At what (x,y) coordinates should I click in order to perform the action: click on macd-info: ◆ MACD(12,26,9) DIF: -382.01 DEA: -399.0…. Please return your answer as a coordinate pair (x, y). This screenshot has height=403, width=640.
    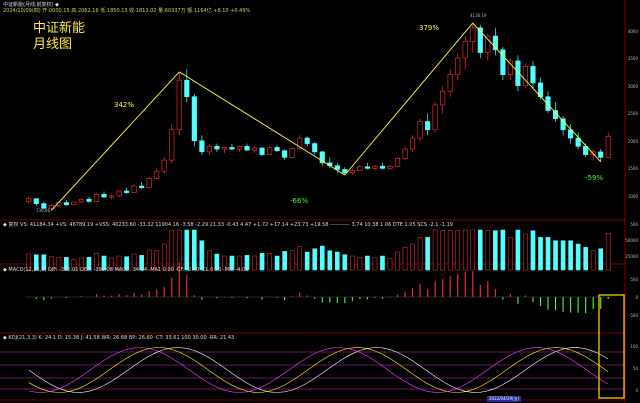
    Looking at the image, I should click on (126, 270).